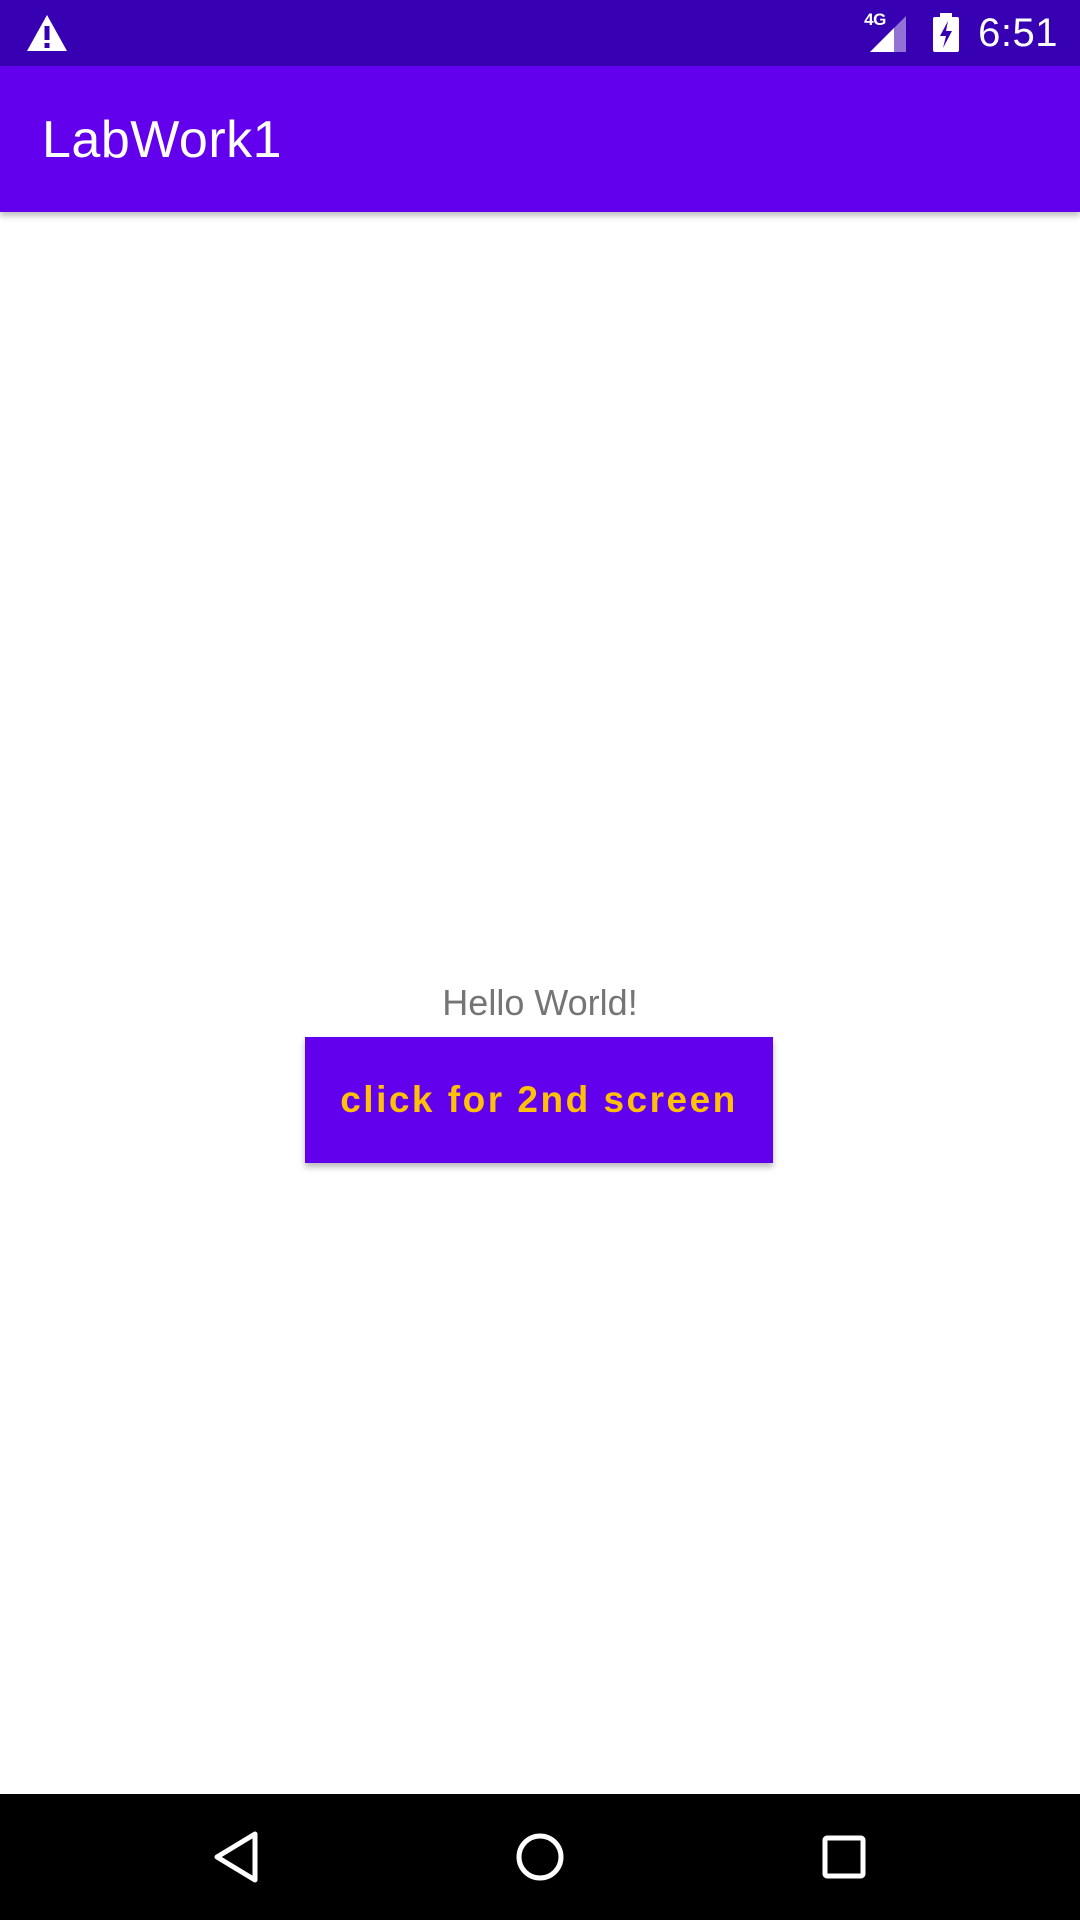  Describe the element at coordinates (875, 19) in the screenshot. I see `network-type-label: 4G` at that location.